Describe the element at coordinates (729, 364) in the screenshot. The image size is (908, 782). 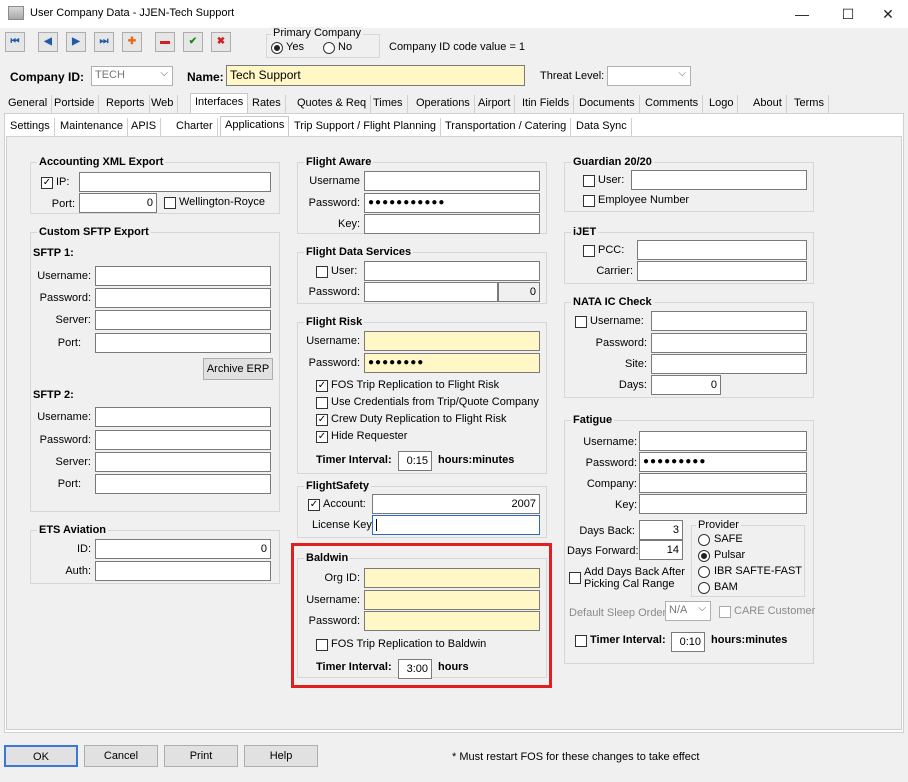
I see `nata-site-input` at that location.